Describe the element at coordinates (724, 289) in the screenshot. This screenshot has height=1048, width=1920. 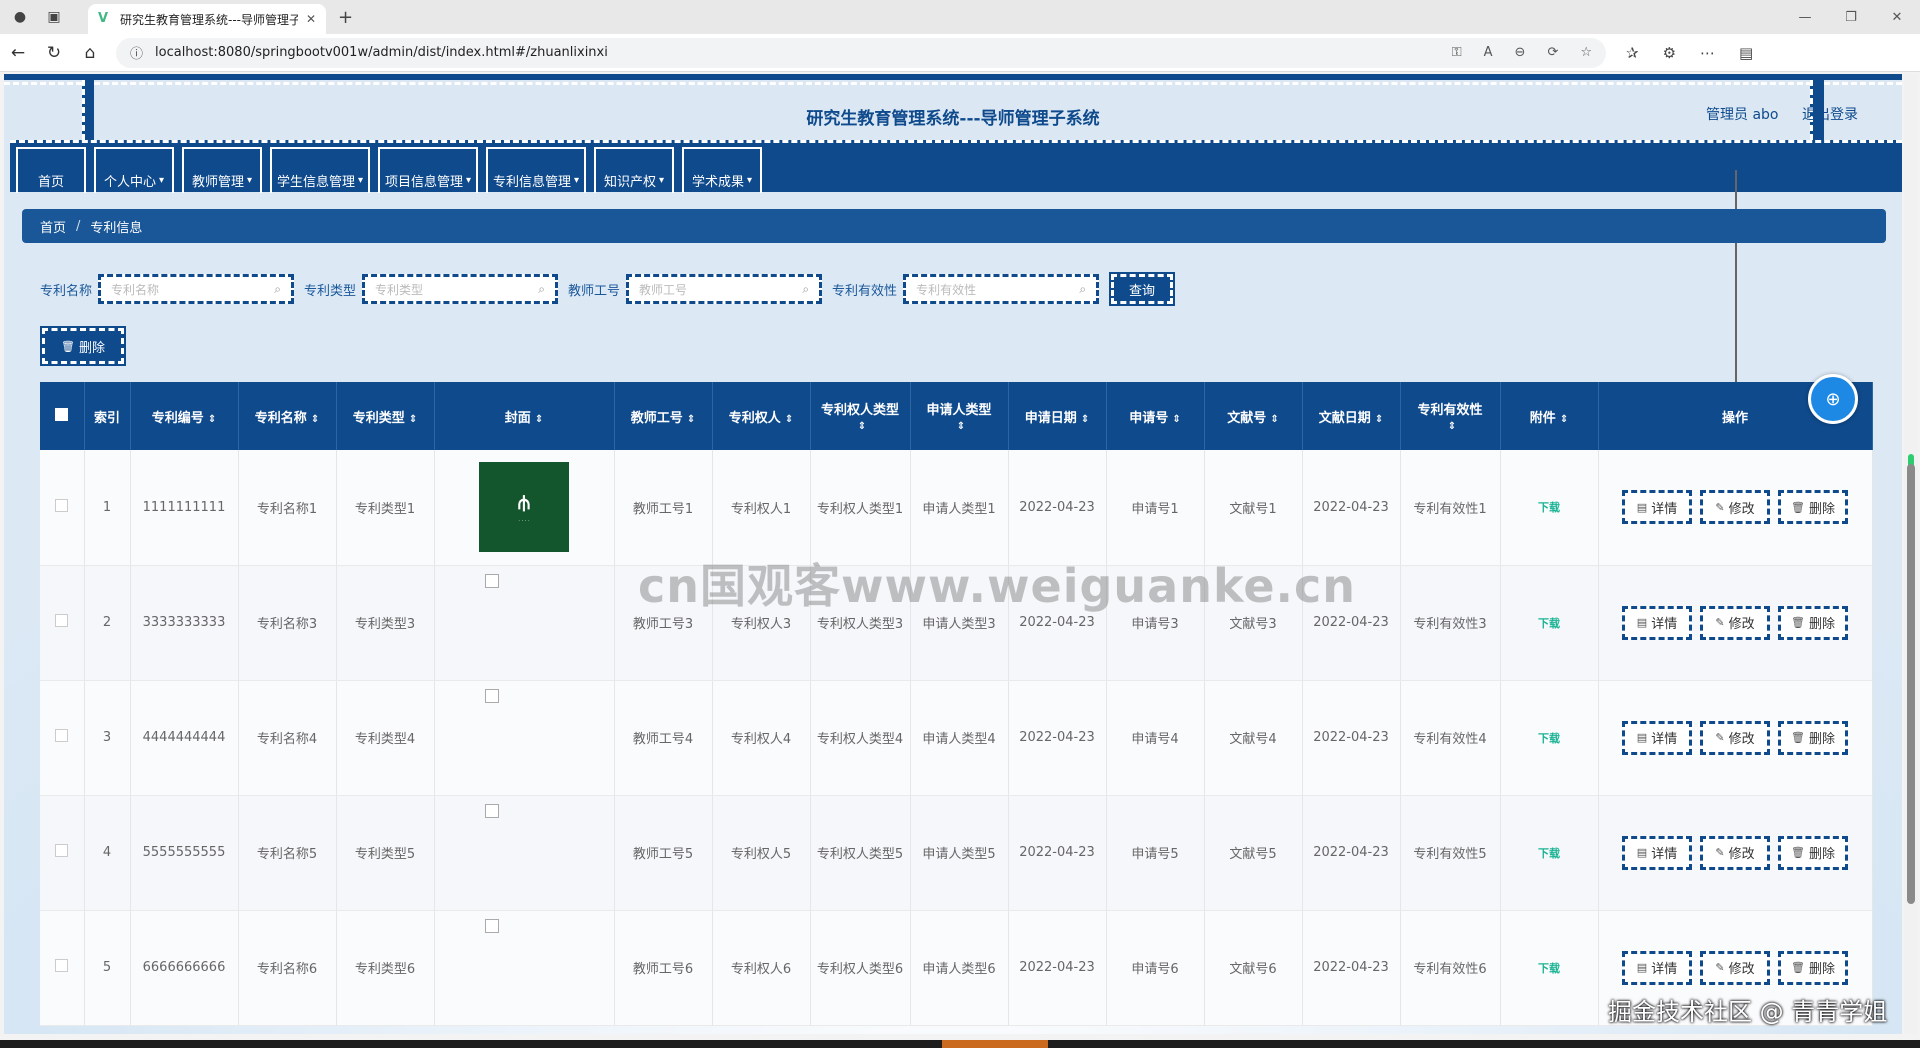
I see `teacher-id-input: 教师工号 ⌕` at that location.